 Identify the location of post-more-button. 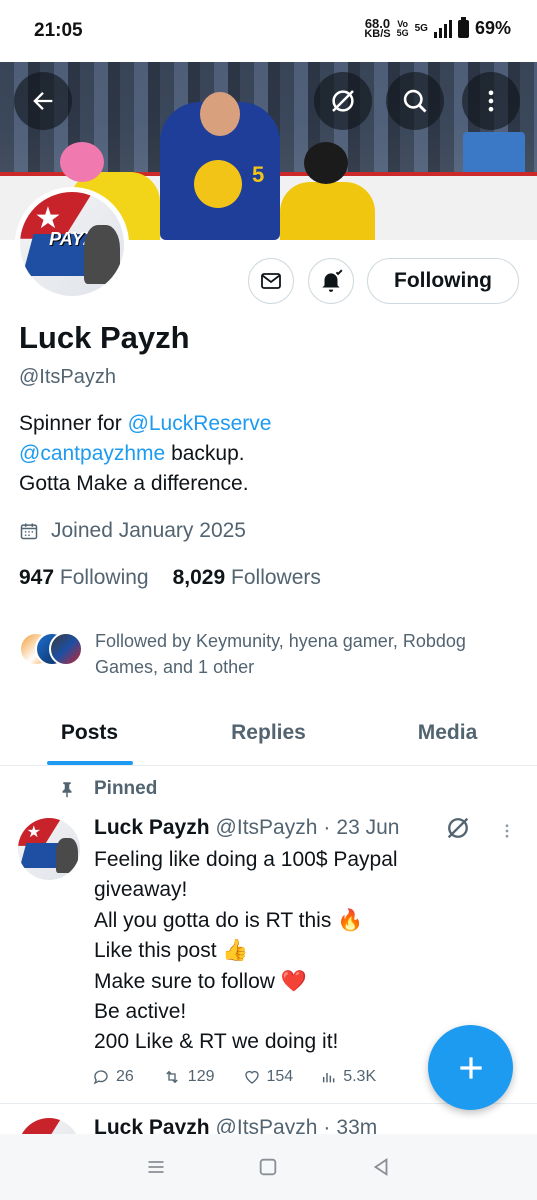
(507, 833).